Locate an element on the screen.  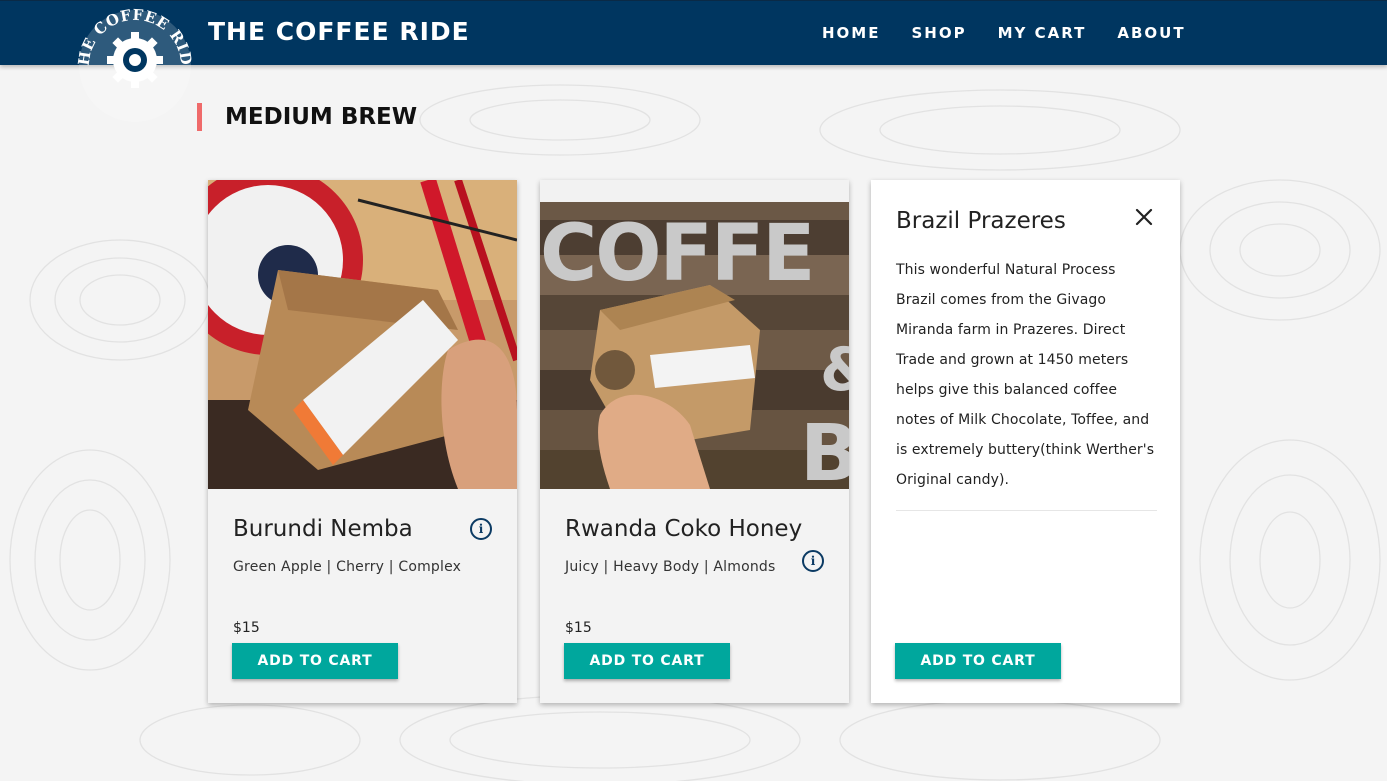
product-photo is located at coordinates (362, 334).